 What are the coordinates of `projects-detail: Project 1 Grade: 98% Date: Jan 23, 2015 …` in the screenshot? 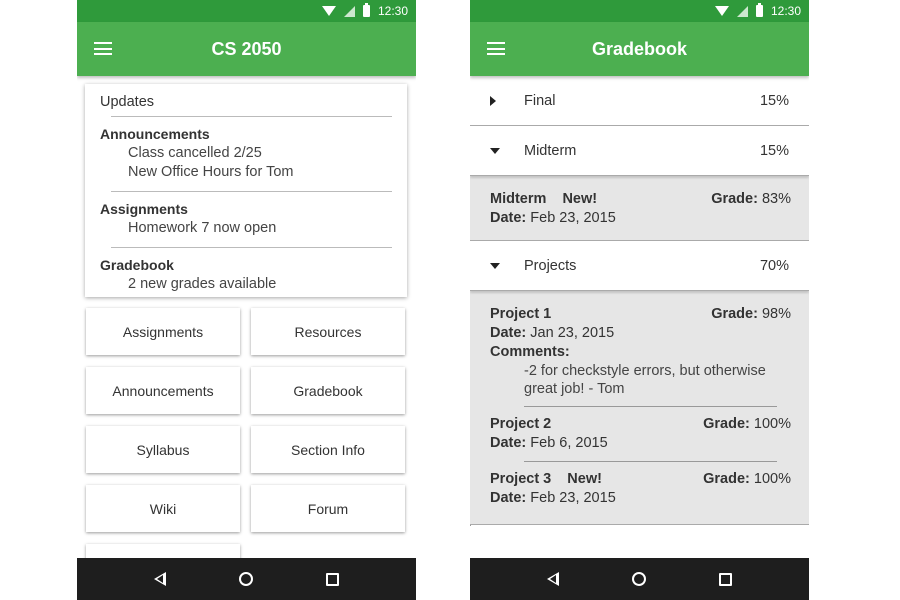 It's located at (639, 408).